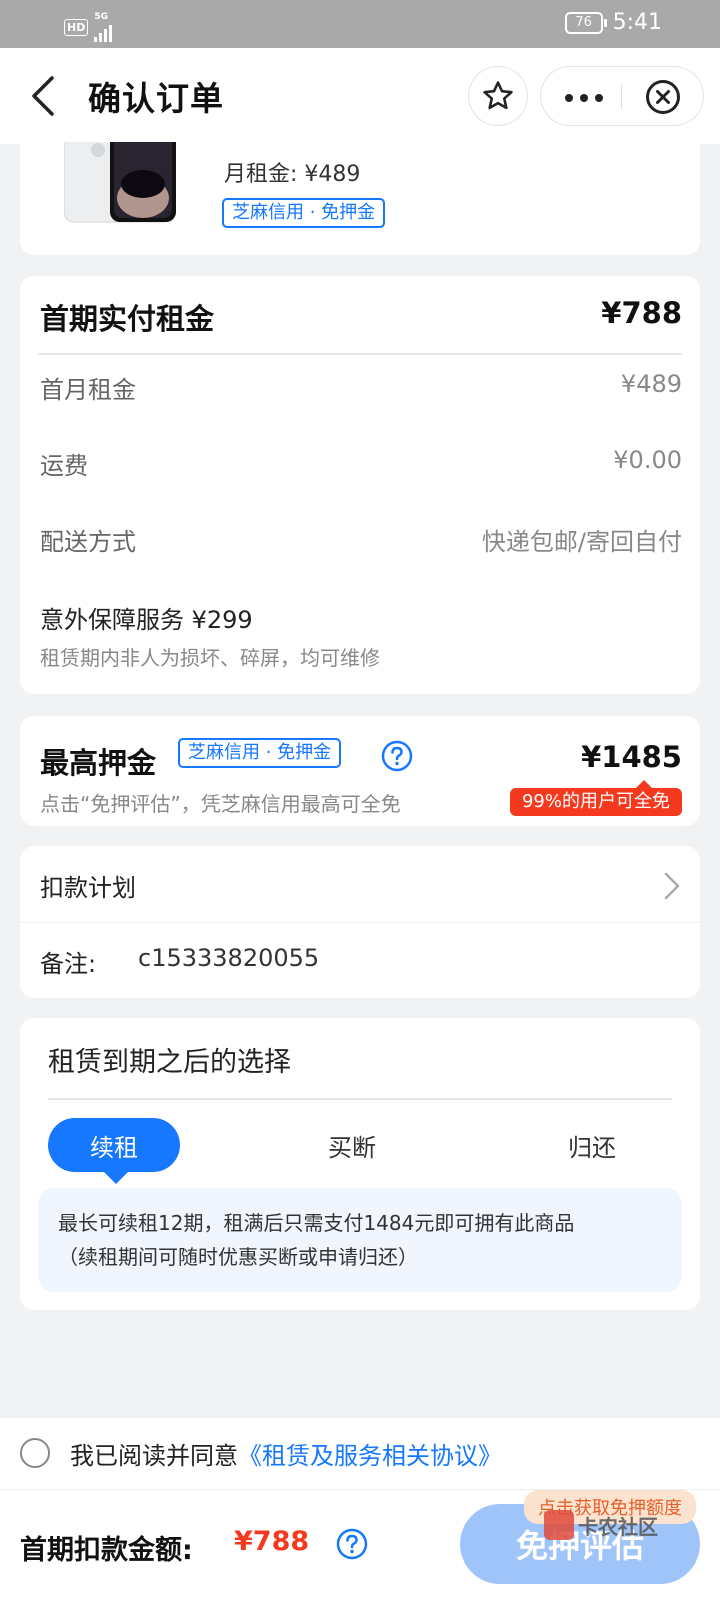 This screenshot has width=720, height=1600. What do you see at coordinates (370, 1456) in the screenshot?
I see `agreement-link: 《租赁及服务相关协议》` at bounding box center [370, 1456].